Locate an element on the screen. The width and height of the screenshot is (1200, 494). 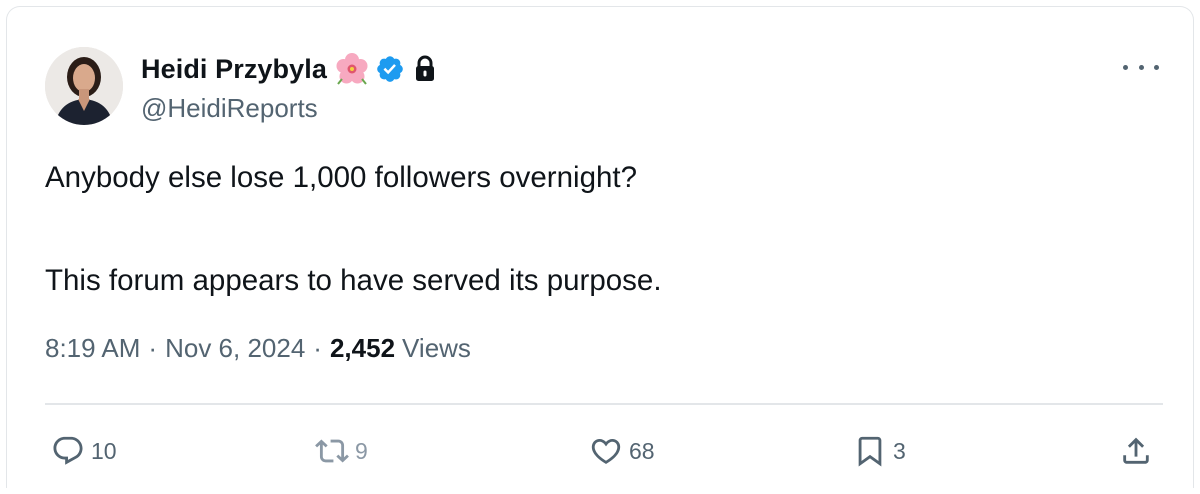
heart-icon is located at coordinates (606, 451).